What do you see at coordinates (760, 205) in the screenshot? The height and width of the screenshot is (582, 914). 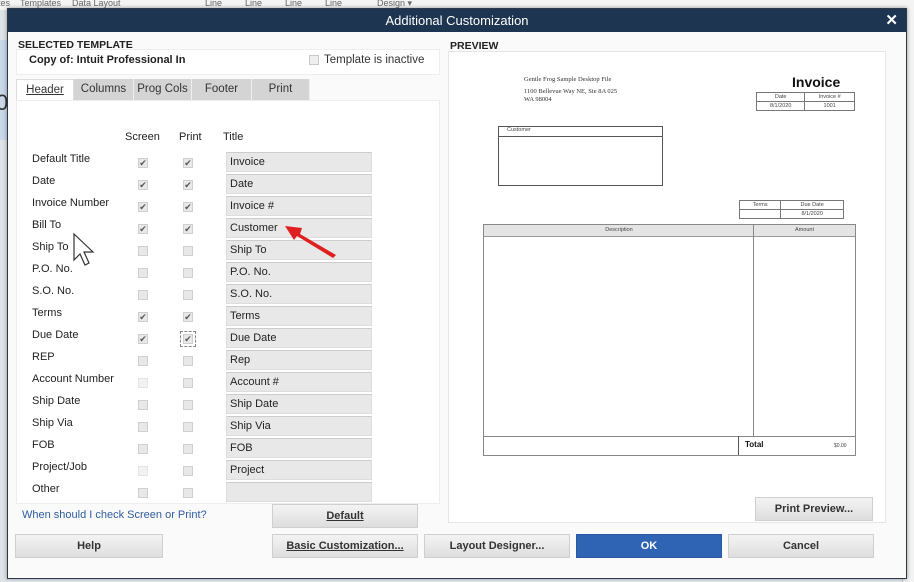 I see `preview-terms-header: Terms` at bounding box center [760, 205].